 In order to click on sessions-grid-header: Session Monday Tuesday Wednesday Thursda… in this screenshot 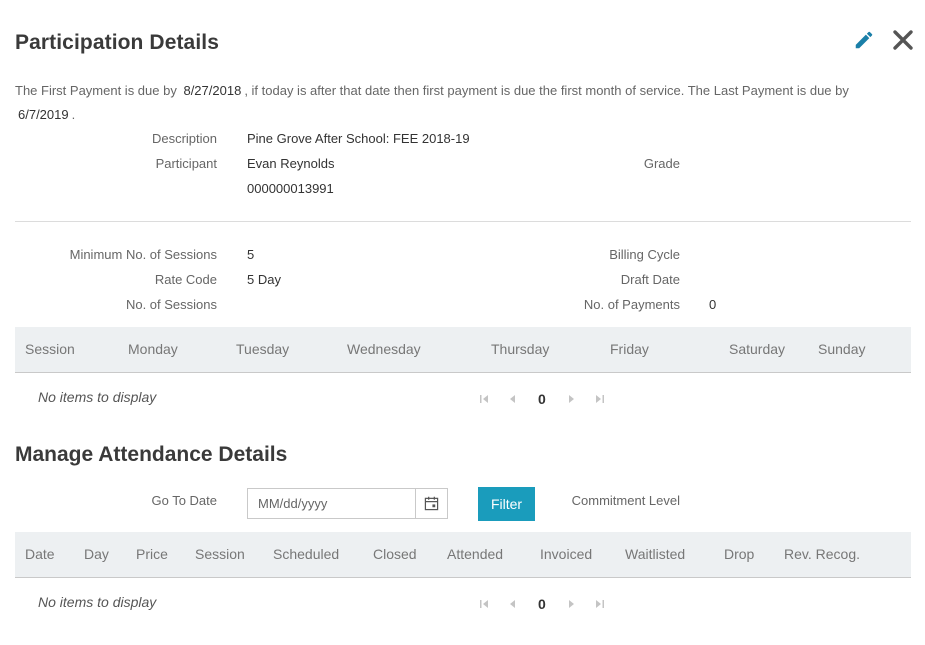, I will do `click(463, 350)`.